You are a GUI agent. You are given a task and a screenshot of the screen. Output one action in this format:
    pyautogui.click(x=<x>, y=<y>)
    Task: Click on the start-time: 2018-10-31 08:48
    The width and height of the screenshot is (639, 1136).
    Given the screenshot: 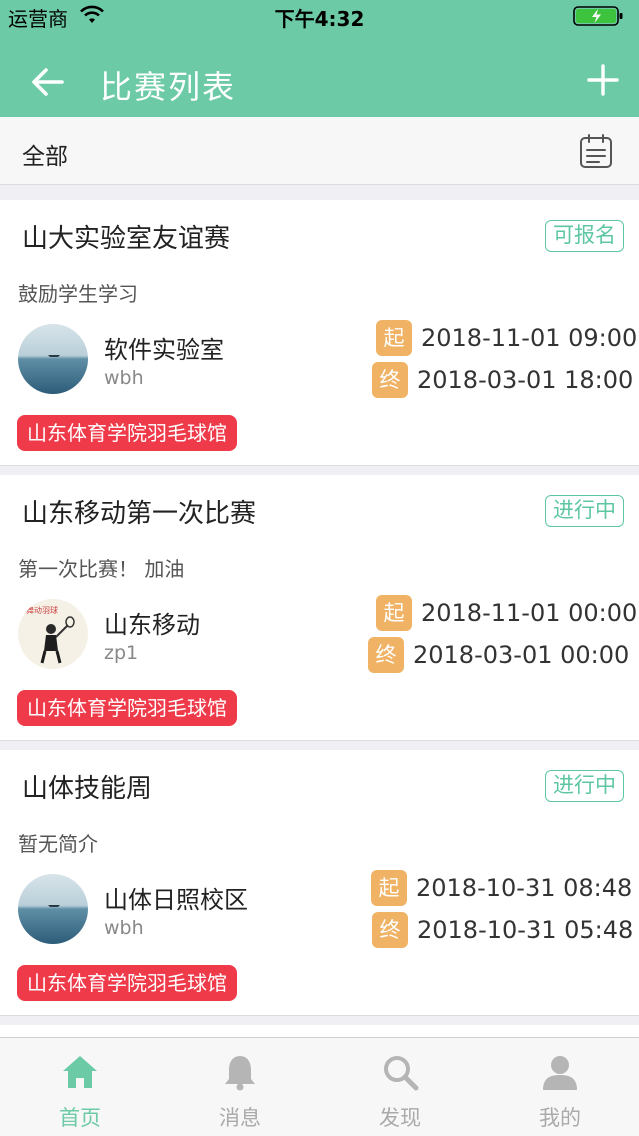 What is the action you would take?
    pyautogui.click(x=524, y=888)
    